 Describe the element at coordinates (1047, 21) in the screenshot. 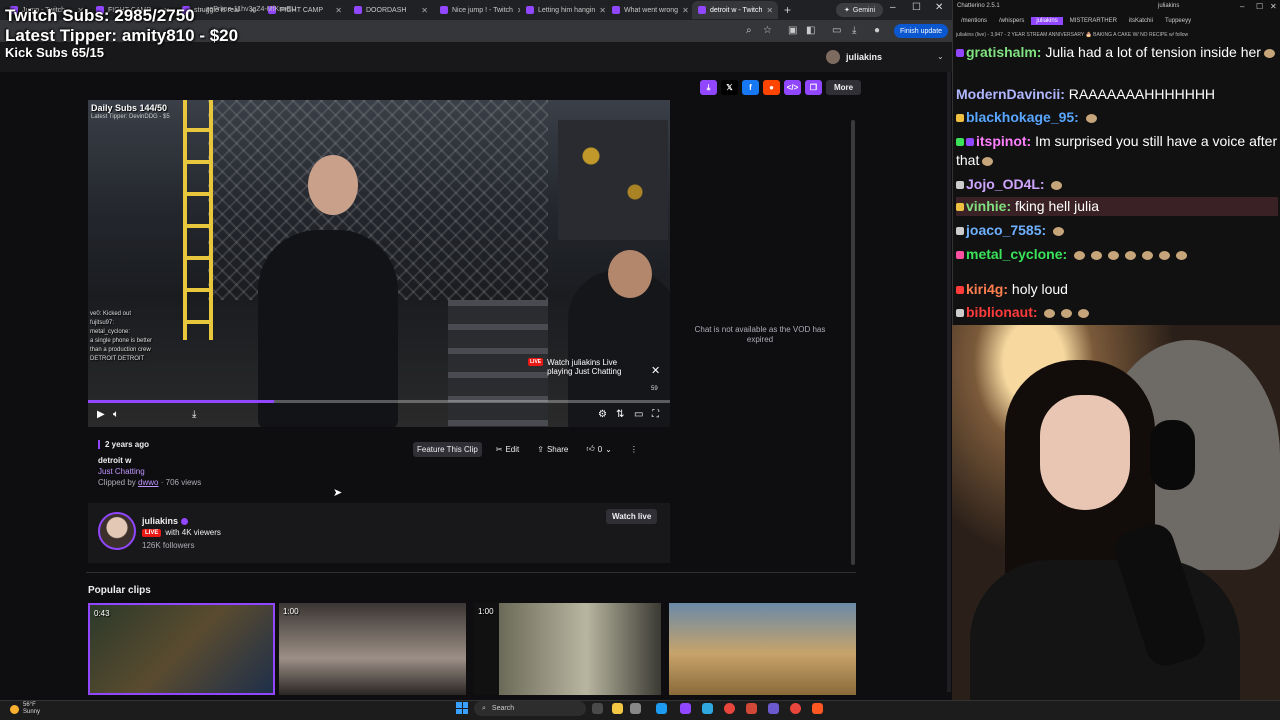

I see `chat-tab-active: juliakins` at that location.